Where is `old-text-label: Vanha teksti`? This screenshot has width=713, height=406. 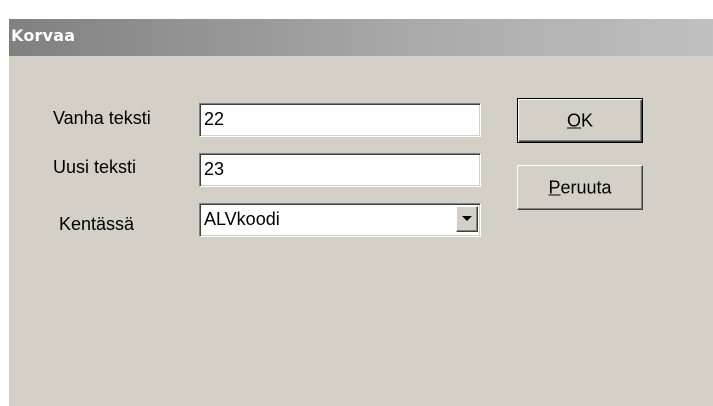
old-text-label: Vanha teksti is located at coordinates (102, 118).